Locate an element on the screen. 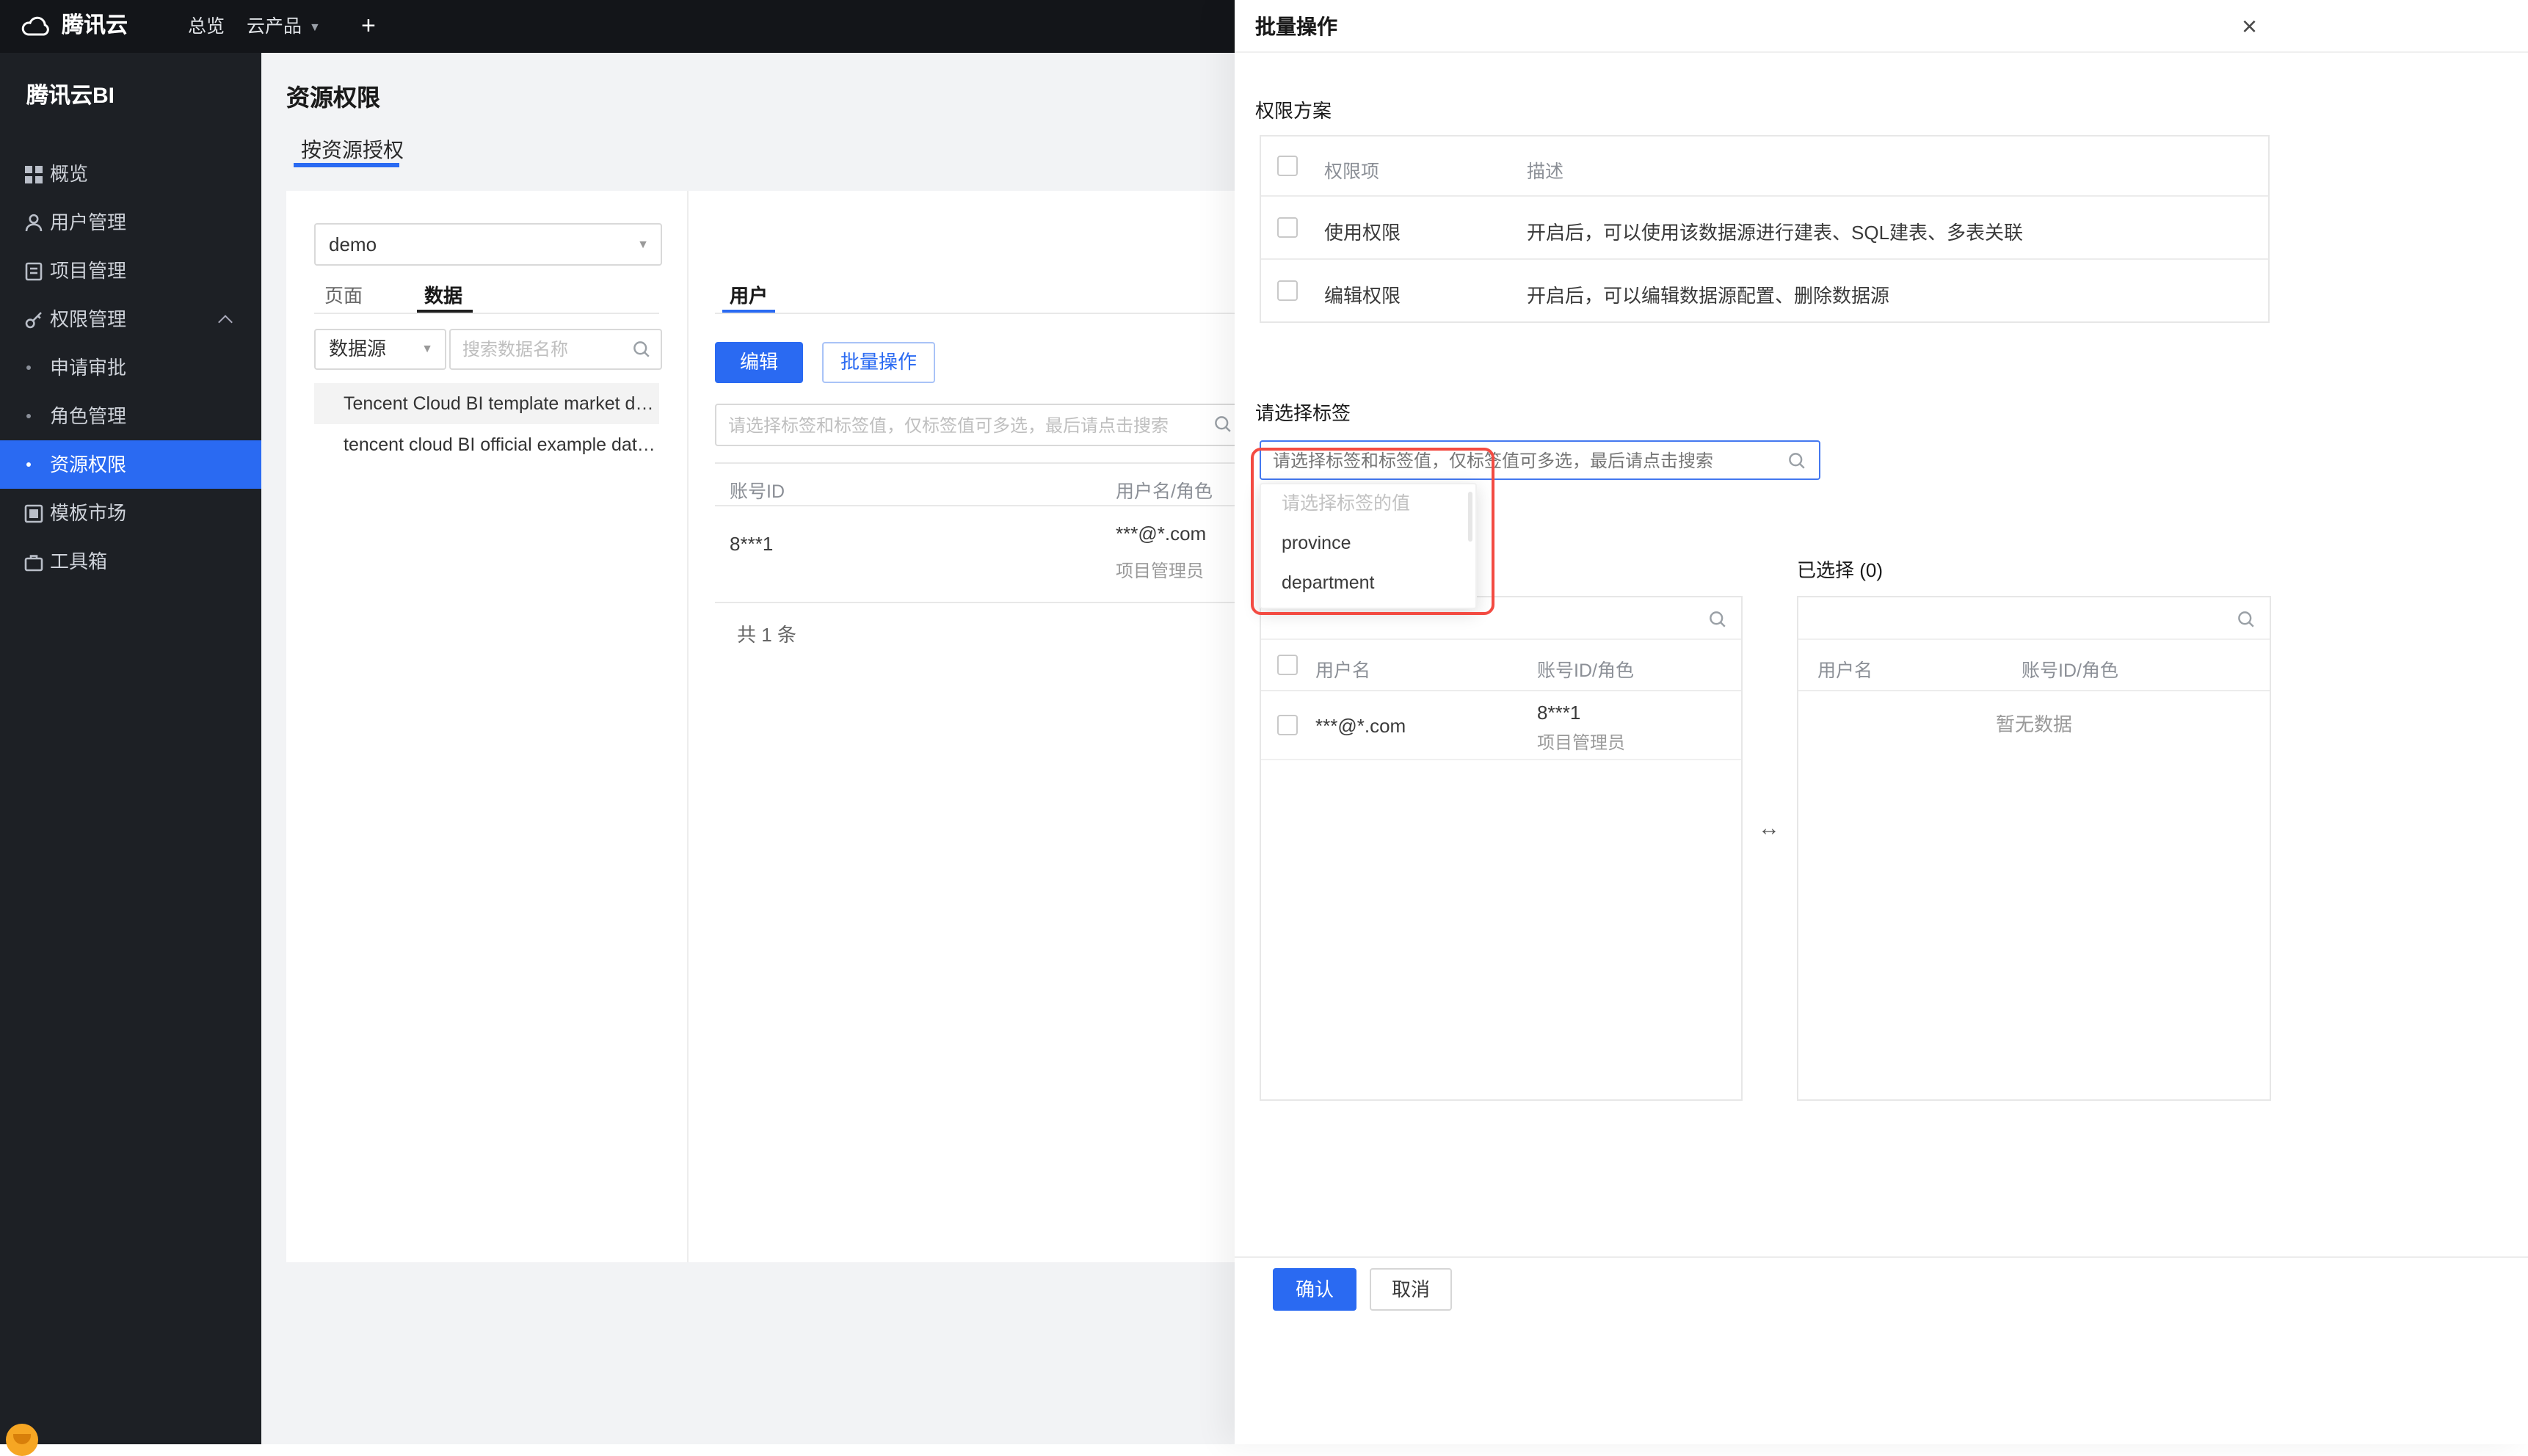 This screenshot has height=1456, width=2528. datasource-select: 数据源 ▼ is located at coordinates (380, 349).